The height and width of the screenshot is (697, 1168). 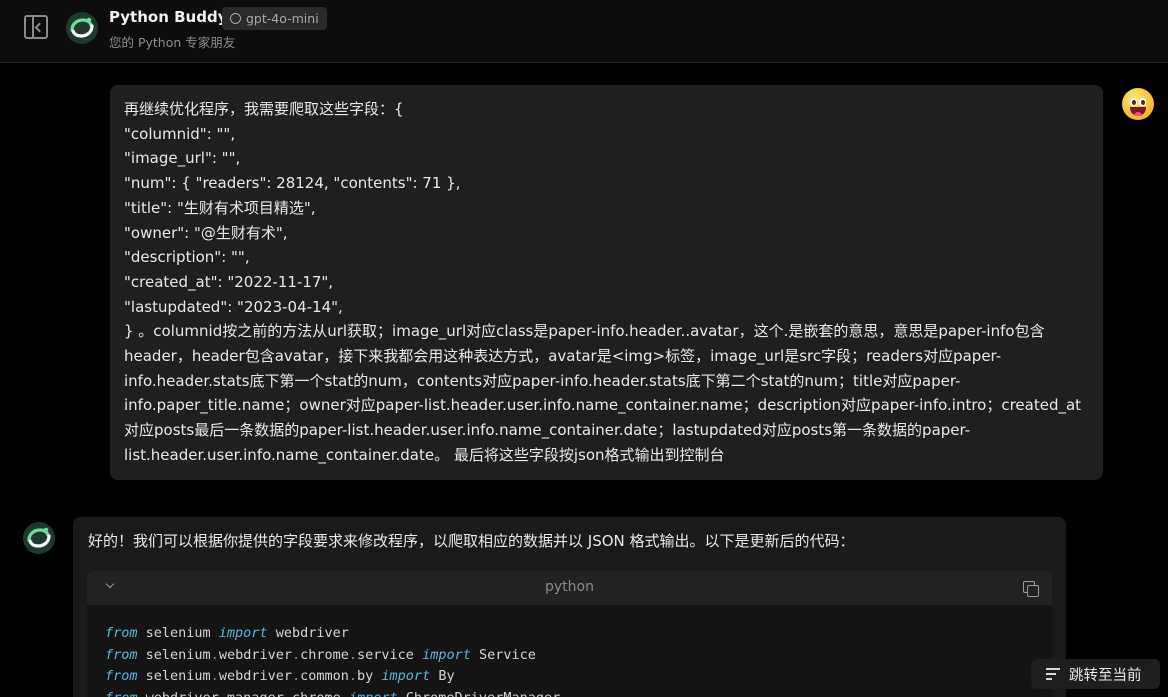 I want to click on chat-header: Python Buddy gpt-4o-mini 您的 Python 专家朋友, so click(x=584, y=31).